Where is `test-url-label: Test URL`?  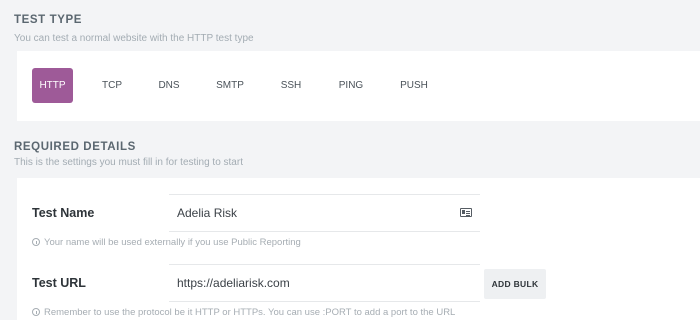 test-url-label: Test URL is located at coordinates (59, 283).